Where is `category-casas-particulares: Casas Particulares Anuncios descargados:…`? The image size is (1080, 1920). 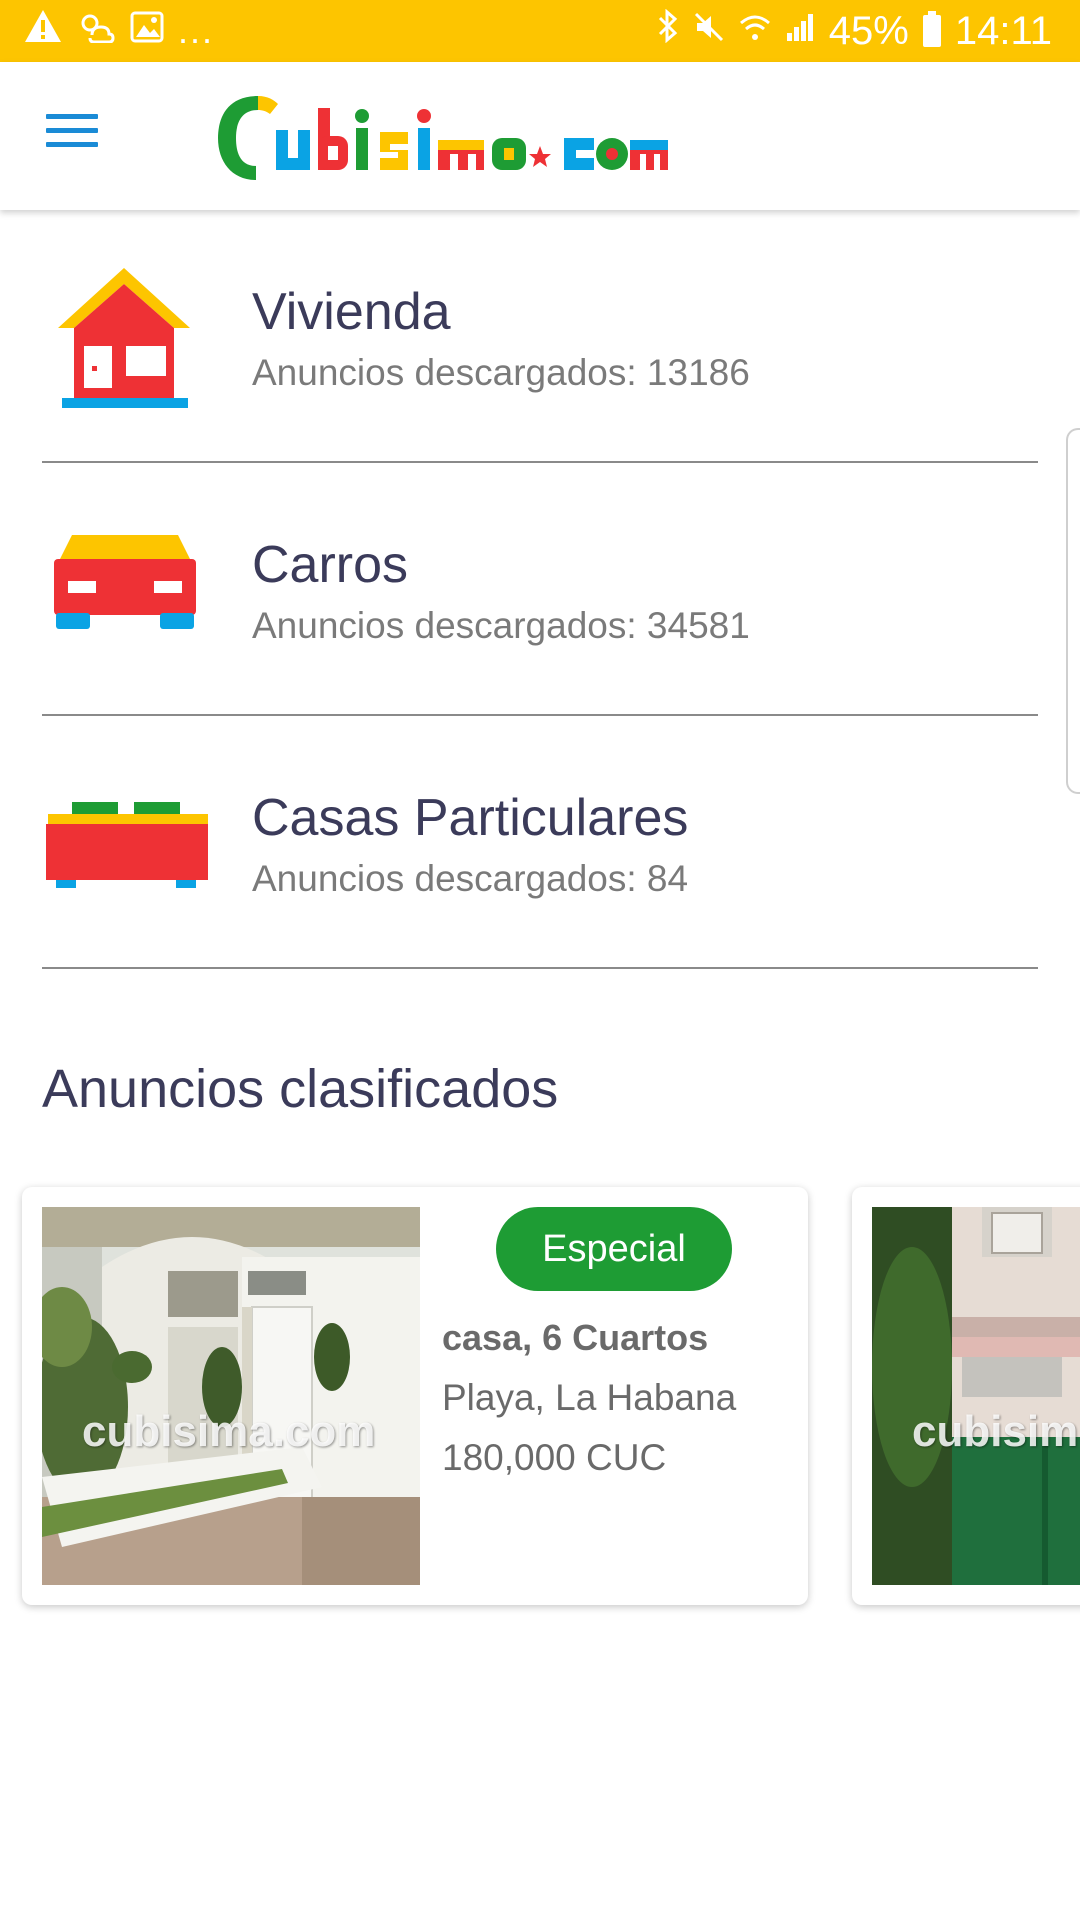 category-casas-particulares: Casas Particulares Anuncios descargados:… is located at coordinates (540, 842).